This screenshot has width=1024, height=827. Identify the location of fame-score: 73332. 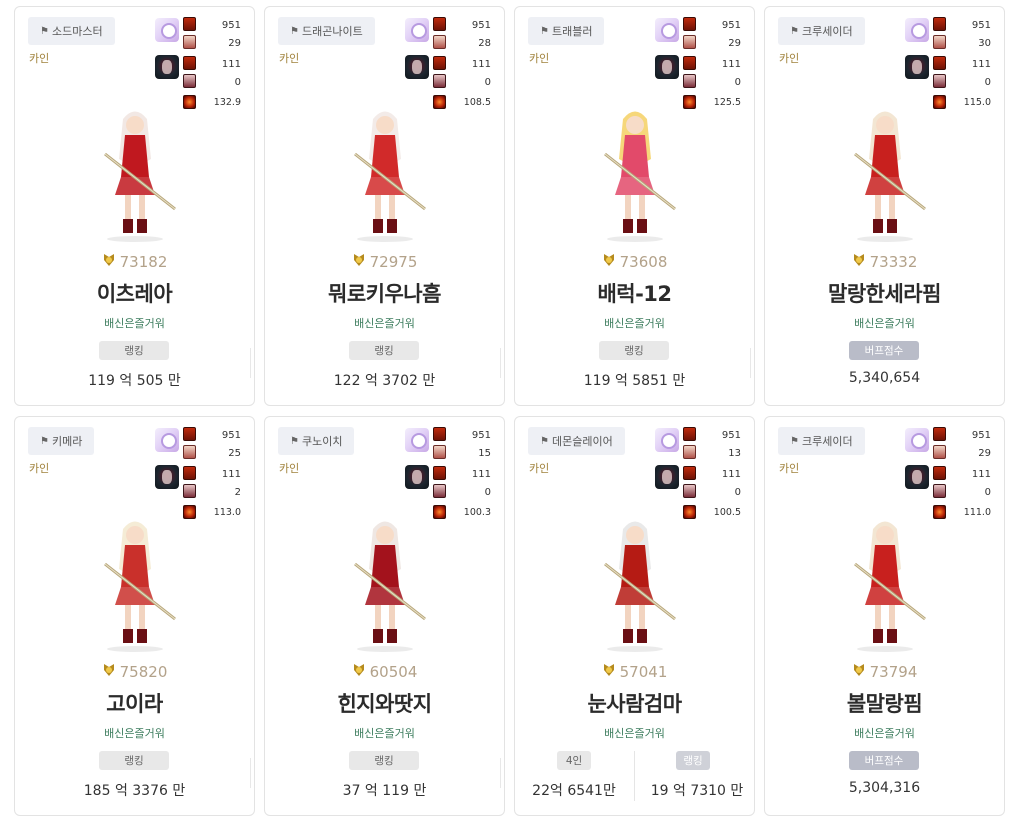
(884, 262).